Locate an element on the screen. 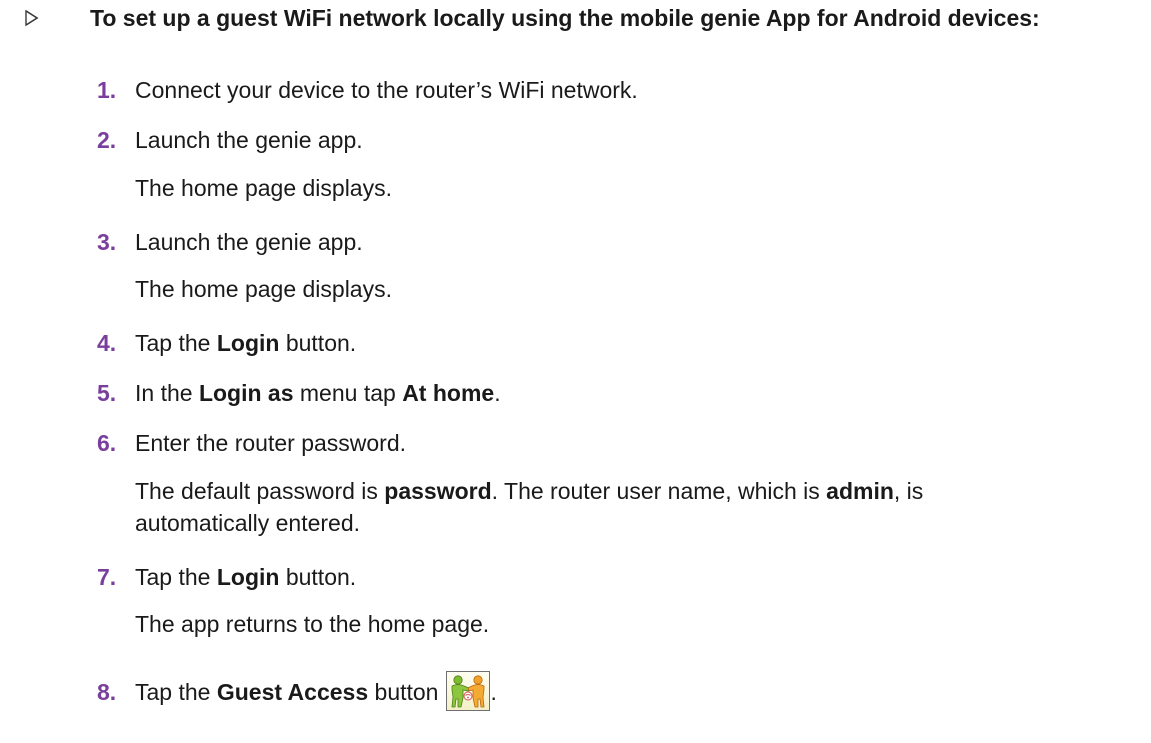  step-2: 2. Launch the genie app. is located at coordinates (230, 140).